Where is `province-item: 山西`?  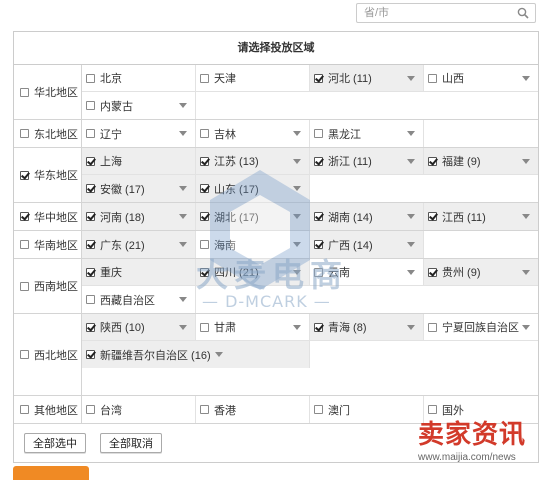 province-item: 山西 is located at coordinates (481, 78).